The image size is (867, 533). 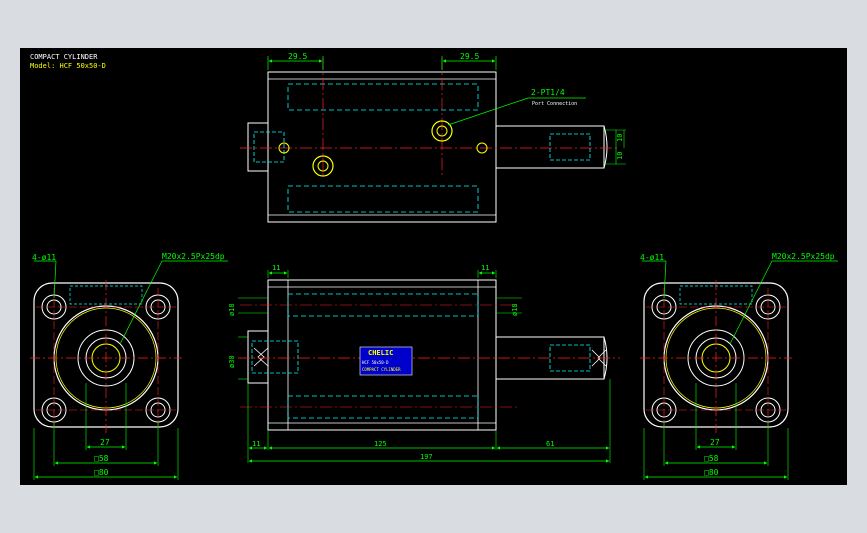 I want to click on top-side-dim-a: 10, so click(x=620, y=138).